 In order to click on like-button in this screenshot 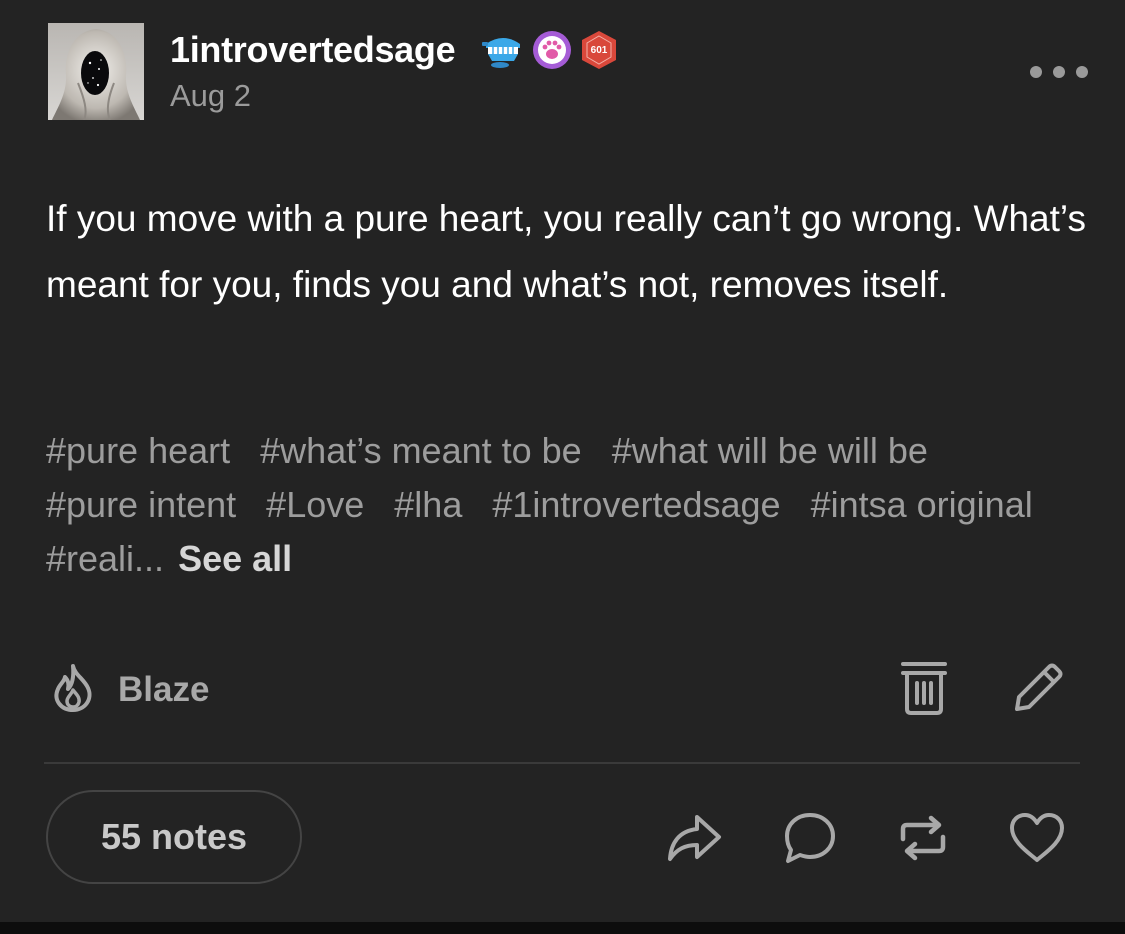, I will do `click(1037, 838)`.